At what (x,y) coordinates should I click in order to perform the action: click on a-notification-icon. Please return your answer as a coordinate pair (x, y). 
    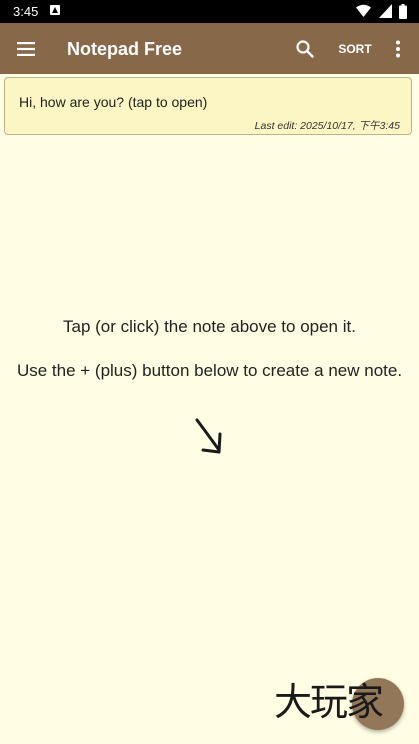
    Looking at the image, I should click on (55, 10).